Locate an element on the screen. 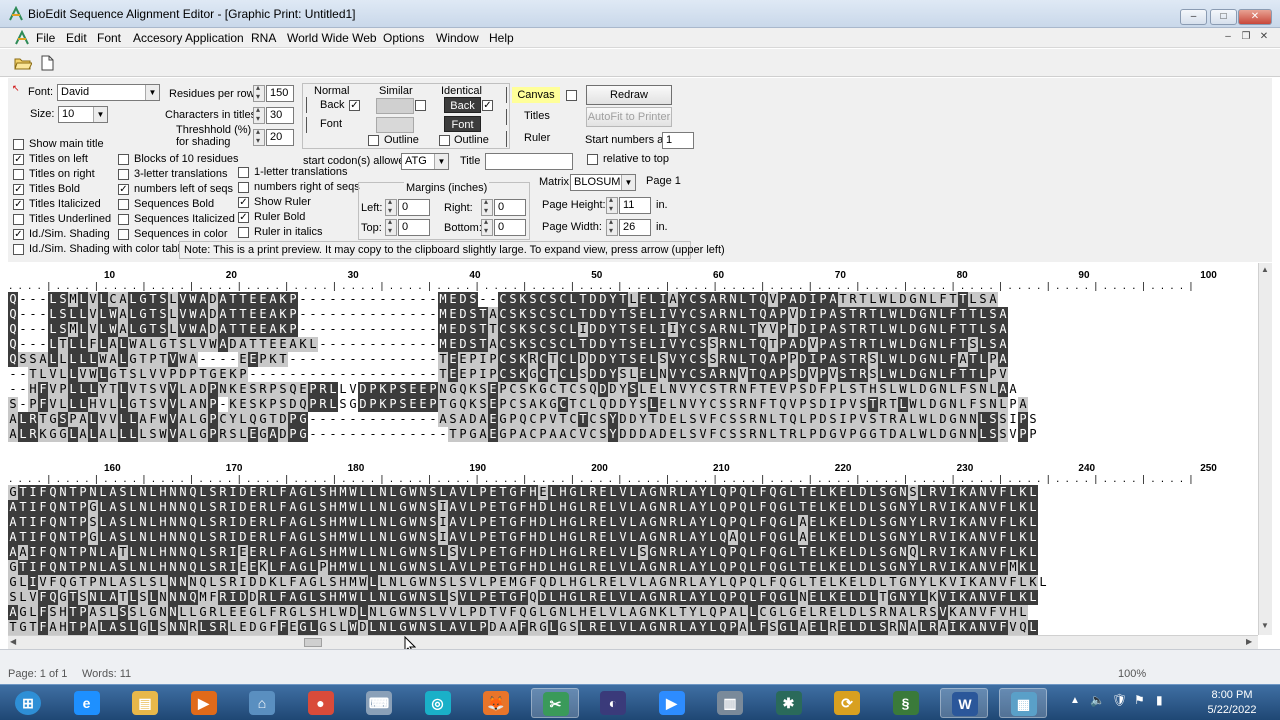  mdi-close-button: ✕ is located at coordinates (1264, 38).